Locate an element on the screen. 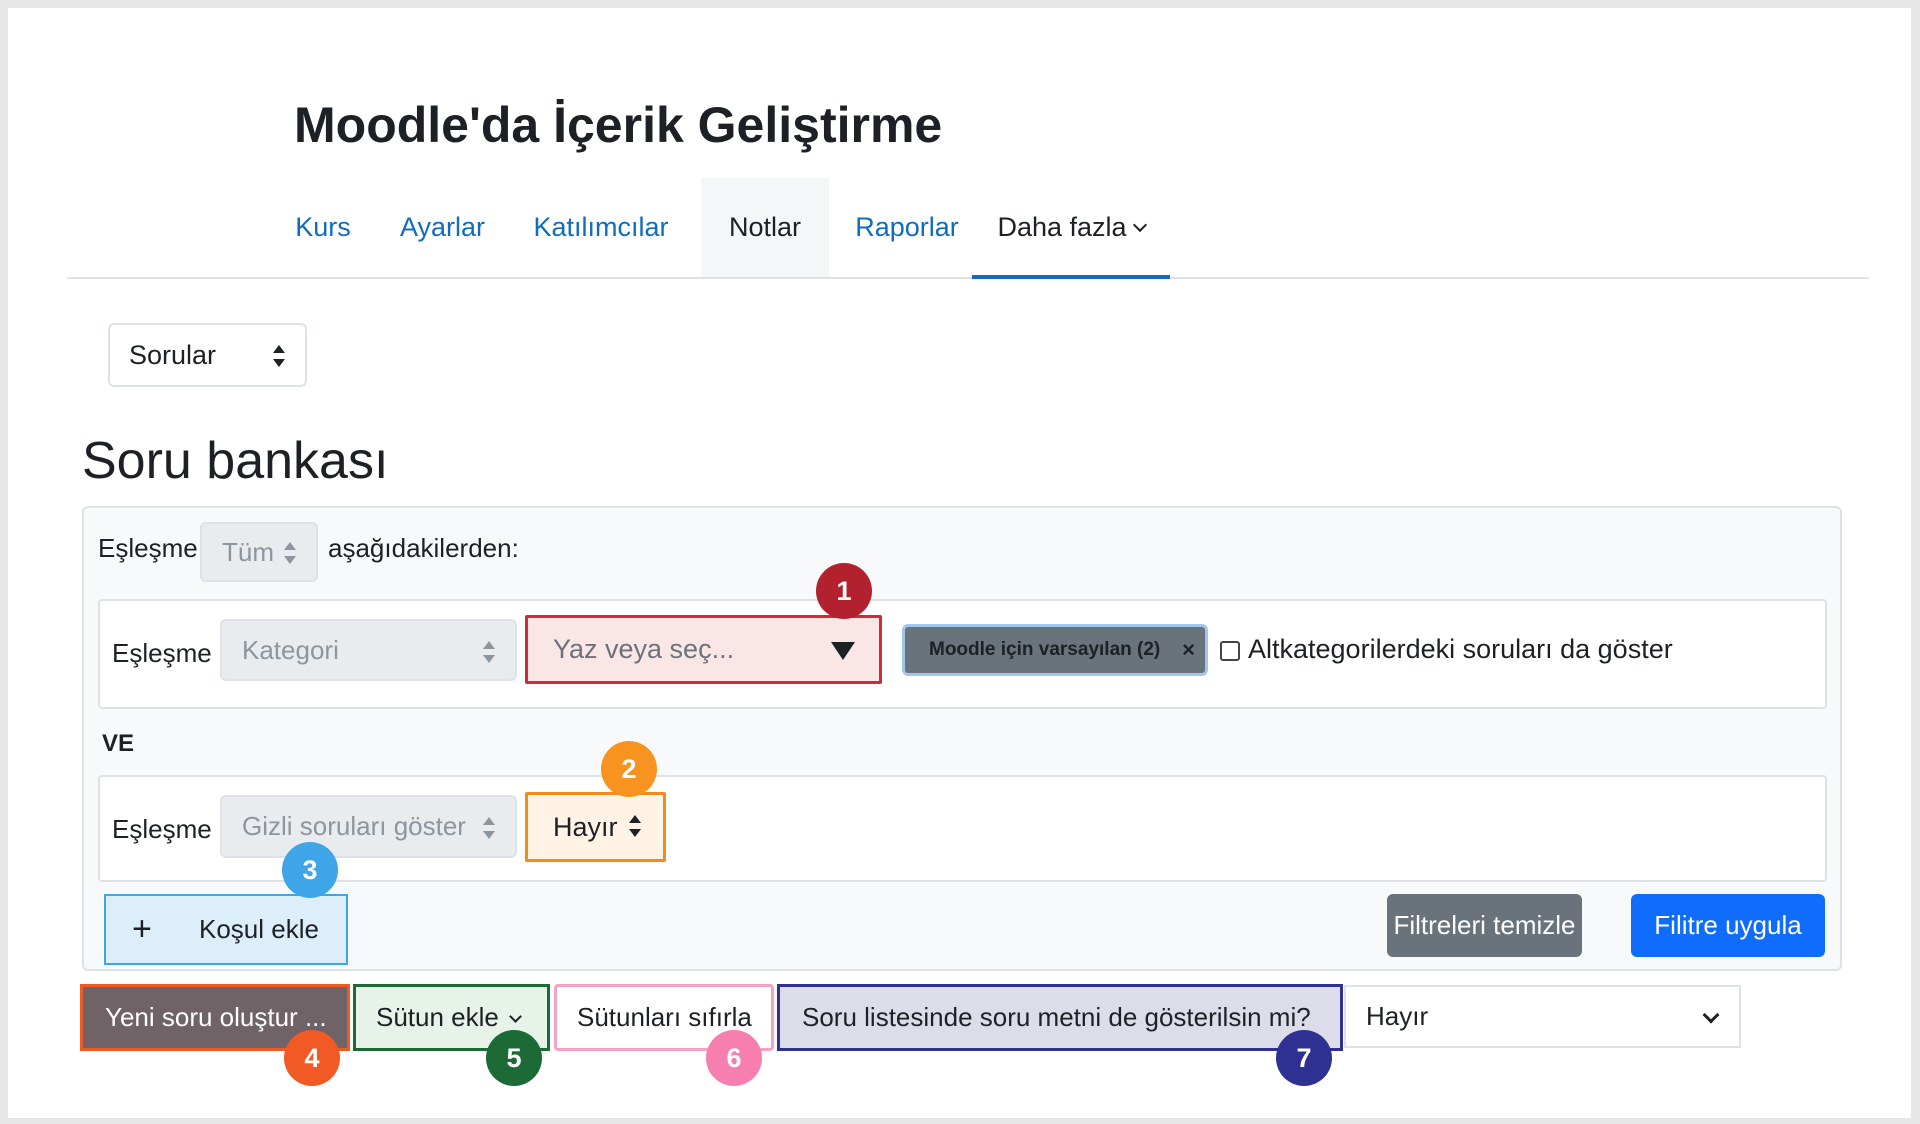 The height and width of the screenshot is (1124, 1920). tab-raporlar: Raporlar is located at coordinates (907, 227).